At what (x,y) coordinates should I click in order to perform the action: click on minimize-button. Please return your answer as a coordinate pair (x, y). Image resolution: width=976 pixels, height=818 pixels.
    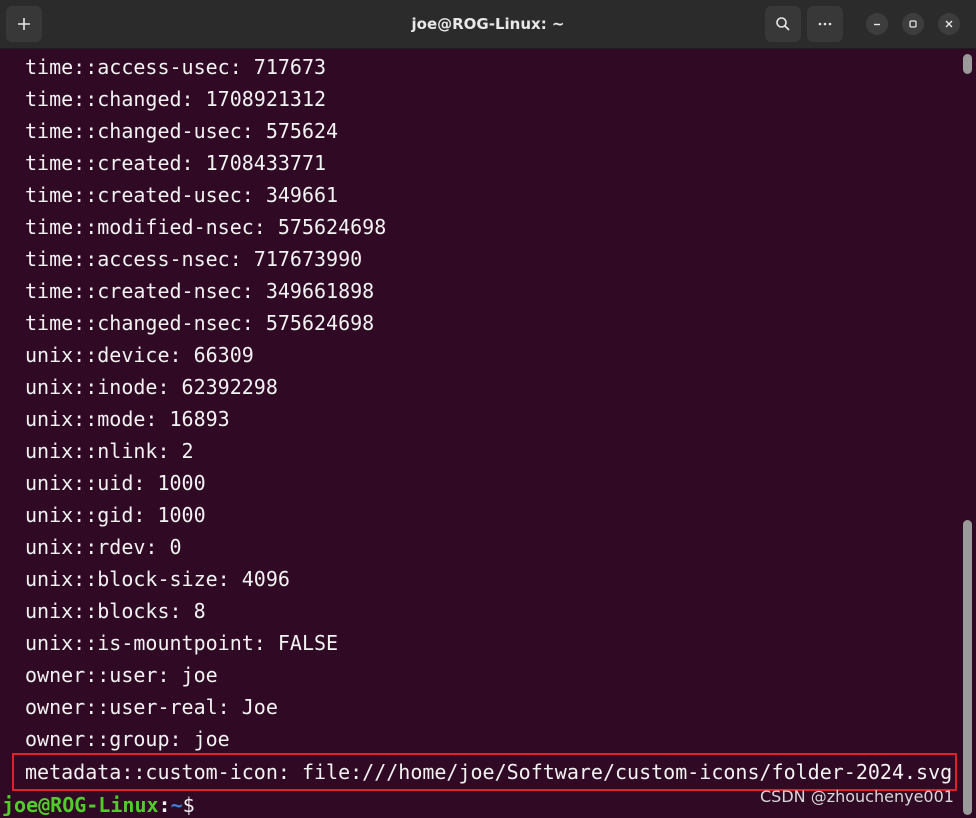
    Looking at the image, I should click on (877, 24).